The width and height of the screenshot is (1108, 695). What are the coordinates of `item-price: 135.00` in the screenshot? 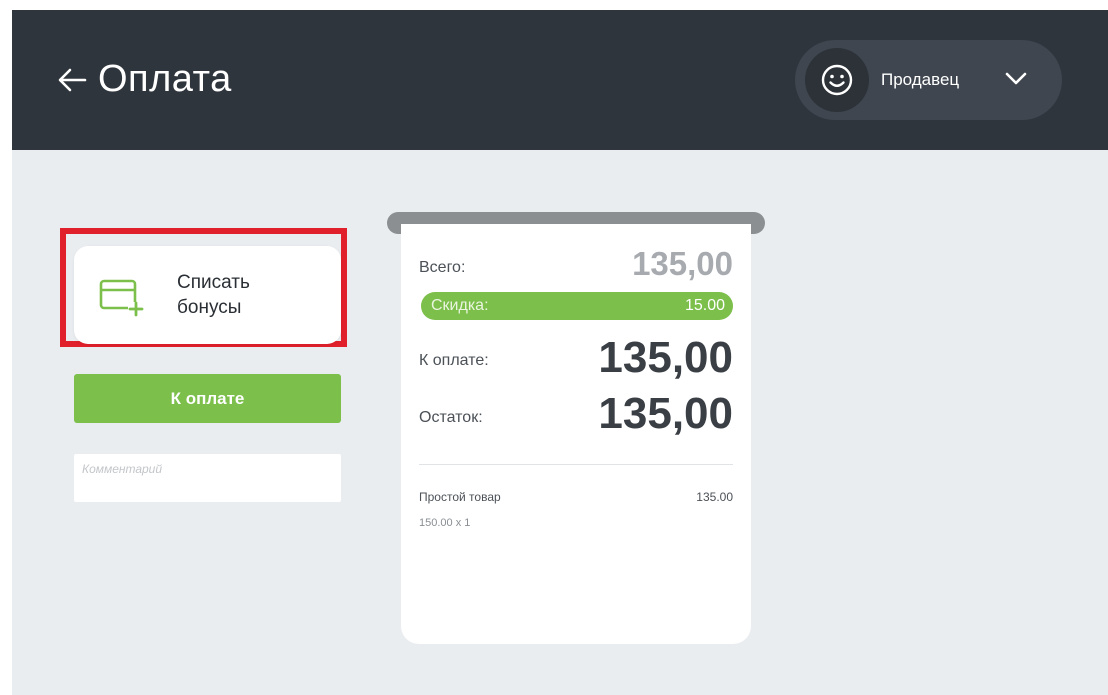 It's located at (714, 497).